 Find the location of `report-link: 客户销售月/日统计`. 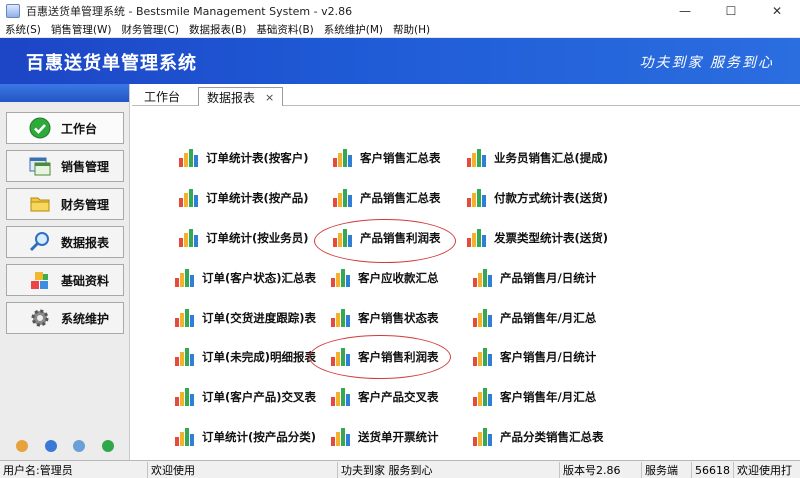

report-link: 客户销售月/日统计 is located at coordinates (534, 357).